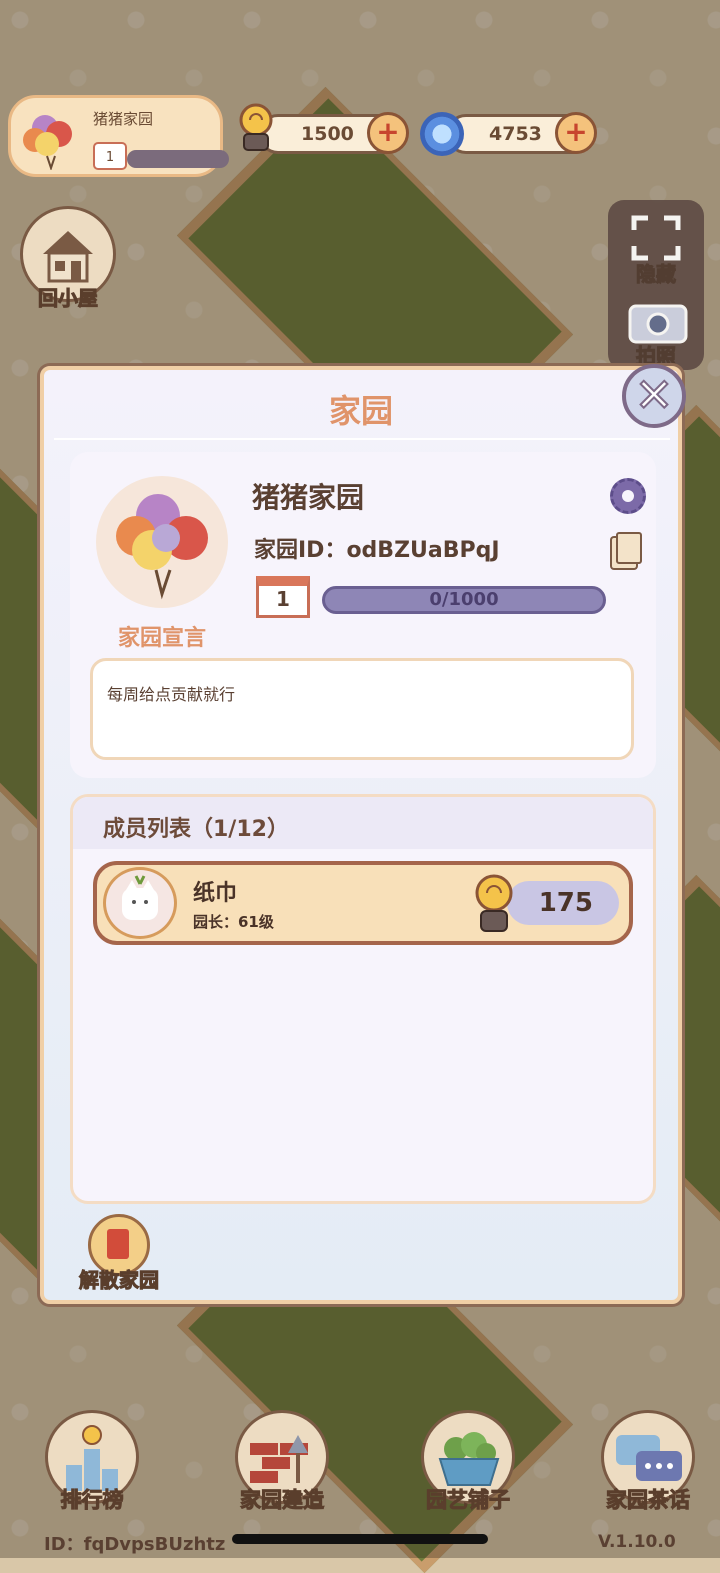  Describe the element at coordinates (362, 709) in the screenshot. I see `declaration-box: 每周给点贡献就行` at that location.